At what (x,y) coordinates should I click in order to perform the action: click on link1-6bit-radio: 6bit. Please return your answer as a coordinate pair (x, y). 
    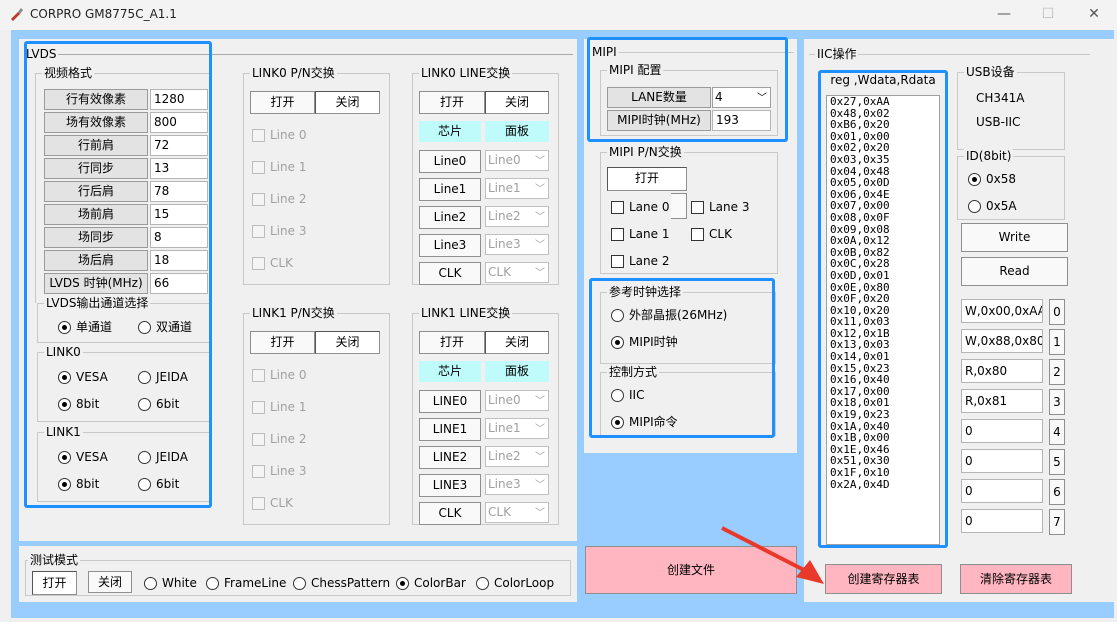
    Looking at the image, I should click on (158, 484).